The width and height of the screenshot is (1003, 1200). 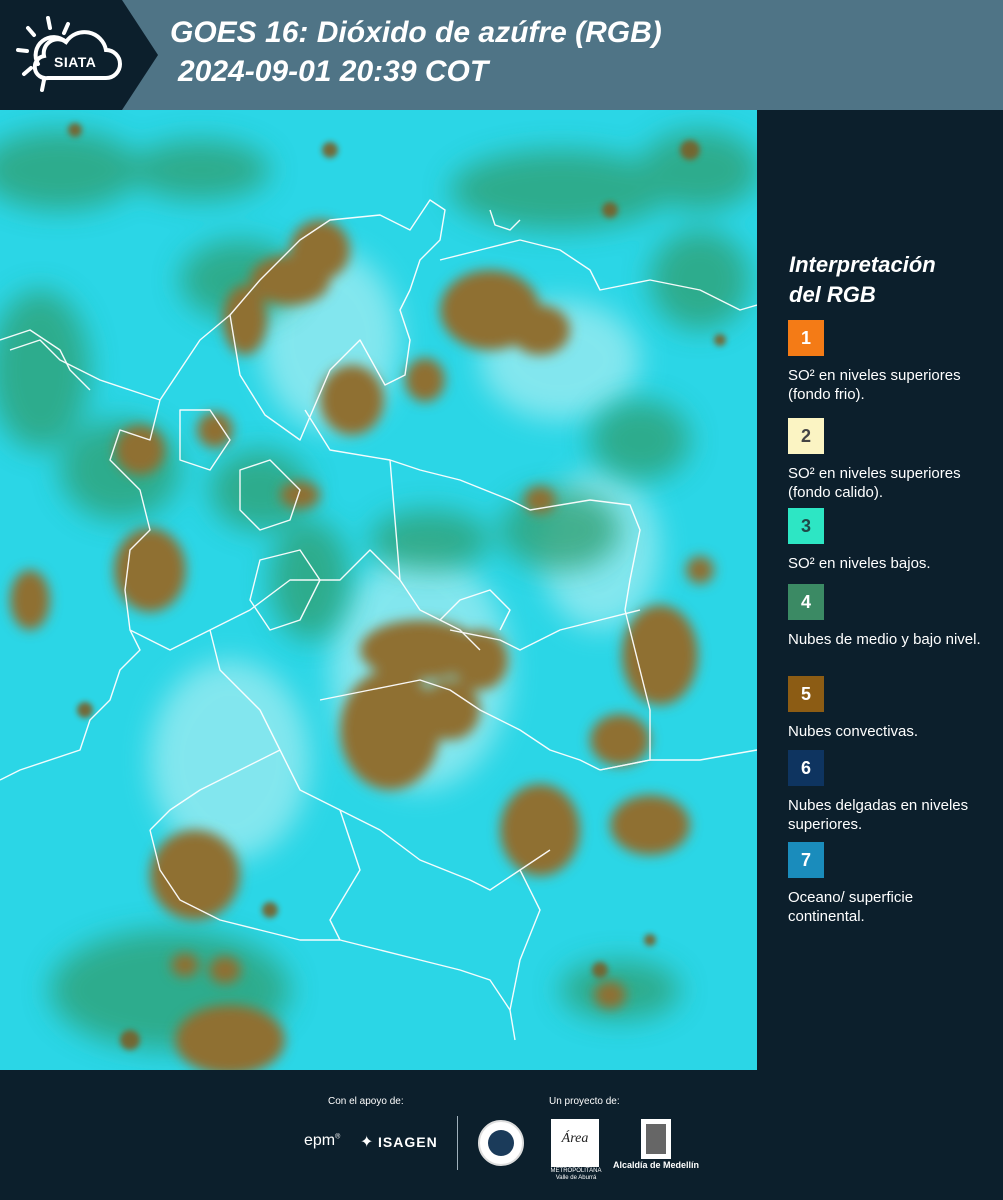 What do you see at coordinates (884, 639) in the screenshot?
I see `legend-label-4: Nubes de medio y bajo nivel.` at bounding box center [884, 639].